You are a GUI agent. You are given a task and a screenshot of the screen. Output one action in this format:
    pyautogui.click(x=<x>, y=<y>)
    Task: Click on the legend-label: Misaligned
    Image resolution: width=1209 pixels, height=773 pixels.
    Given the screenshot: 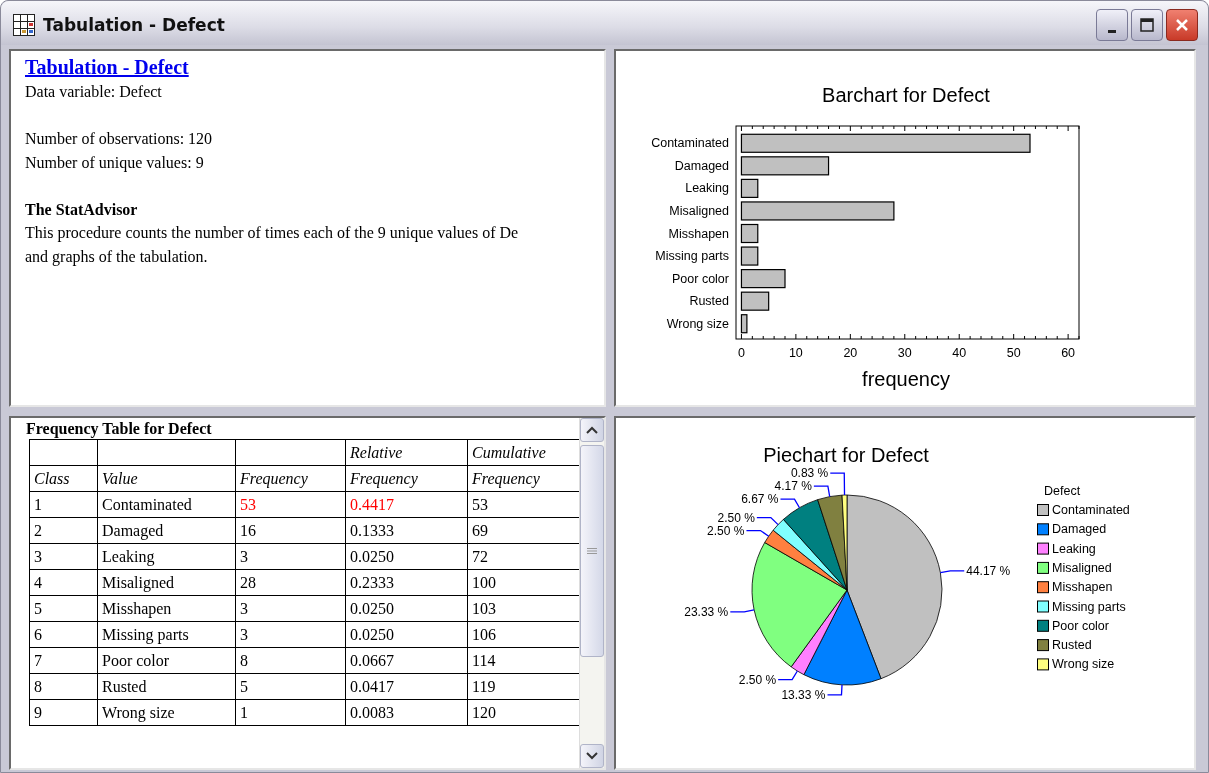 What is the action you would take?
    pyautogui.click(x=1082, y=567)
    